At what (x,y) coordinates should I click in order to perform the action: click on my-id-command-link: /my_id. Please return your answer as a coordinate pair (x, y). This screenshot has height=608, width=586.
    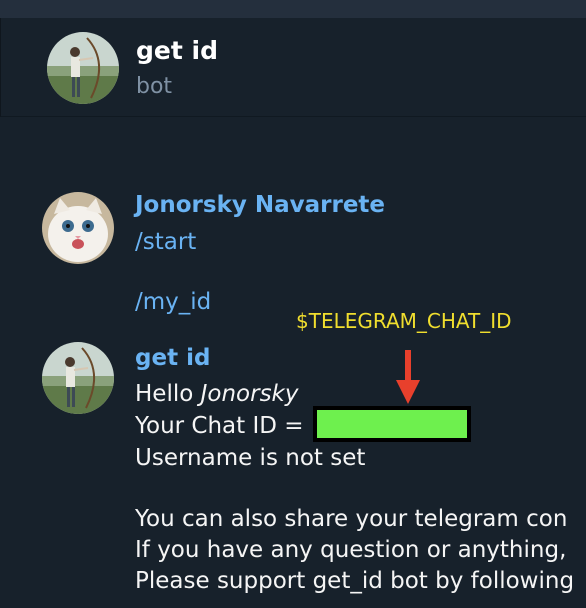
    Looking at the image, I should click on (173, 302).